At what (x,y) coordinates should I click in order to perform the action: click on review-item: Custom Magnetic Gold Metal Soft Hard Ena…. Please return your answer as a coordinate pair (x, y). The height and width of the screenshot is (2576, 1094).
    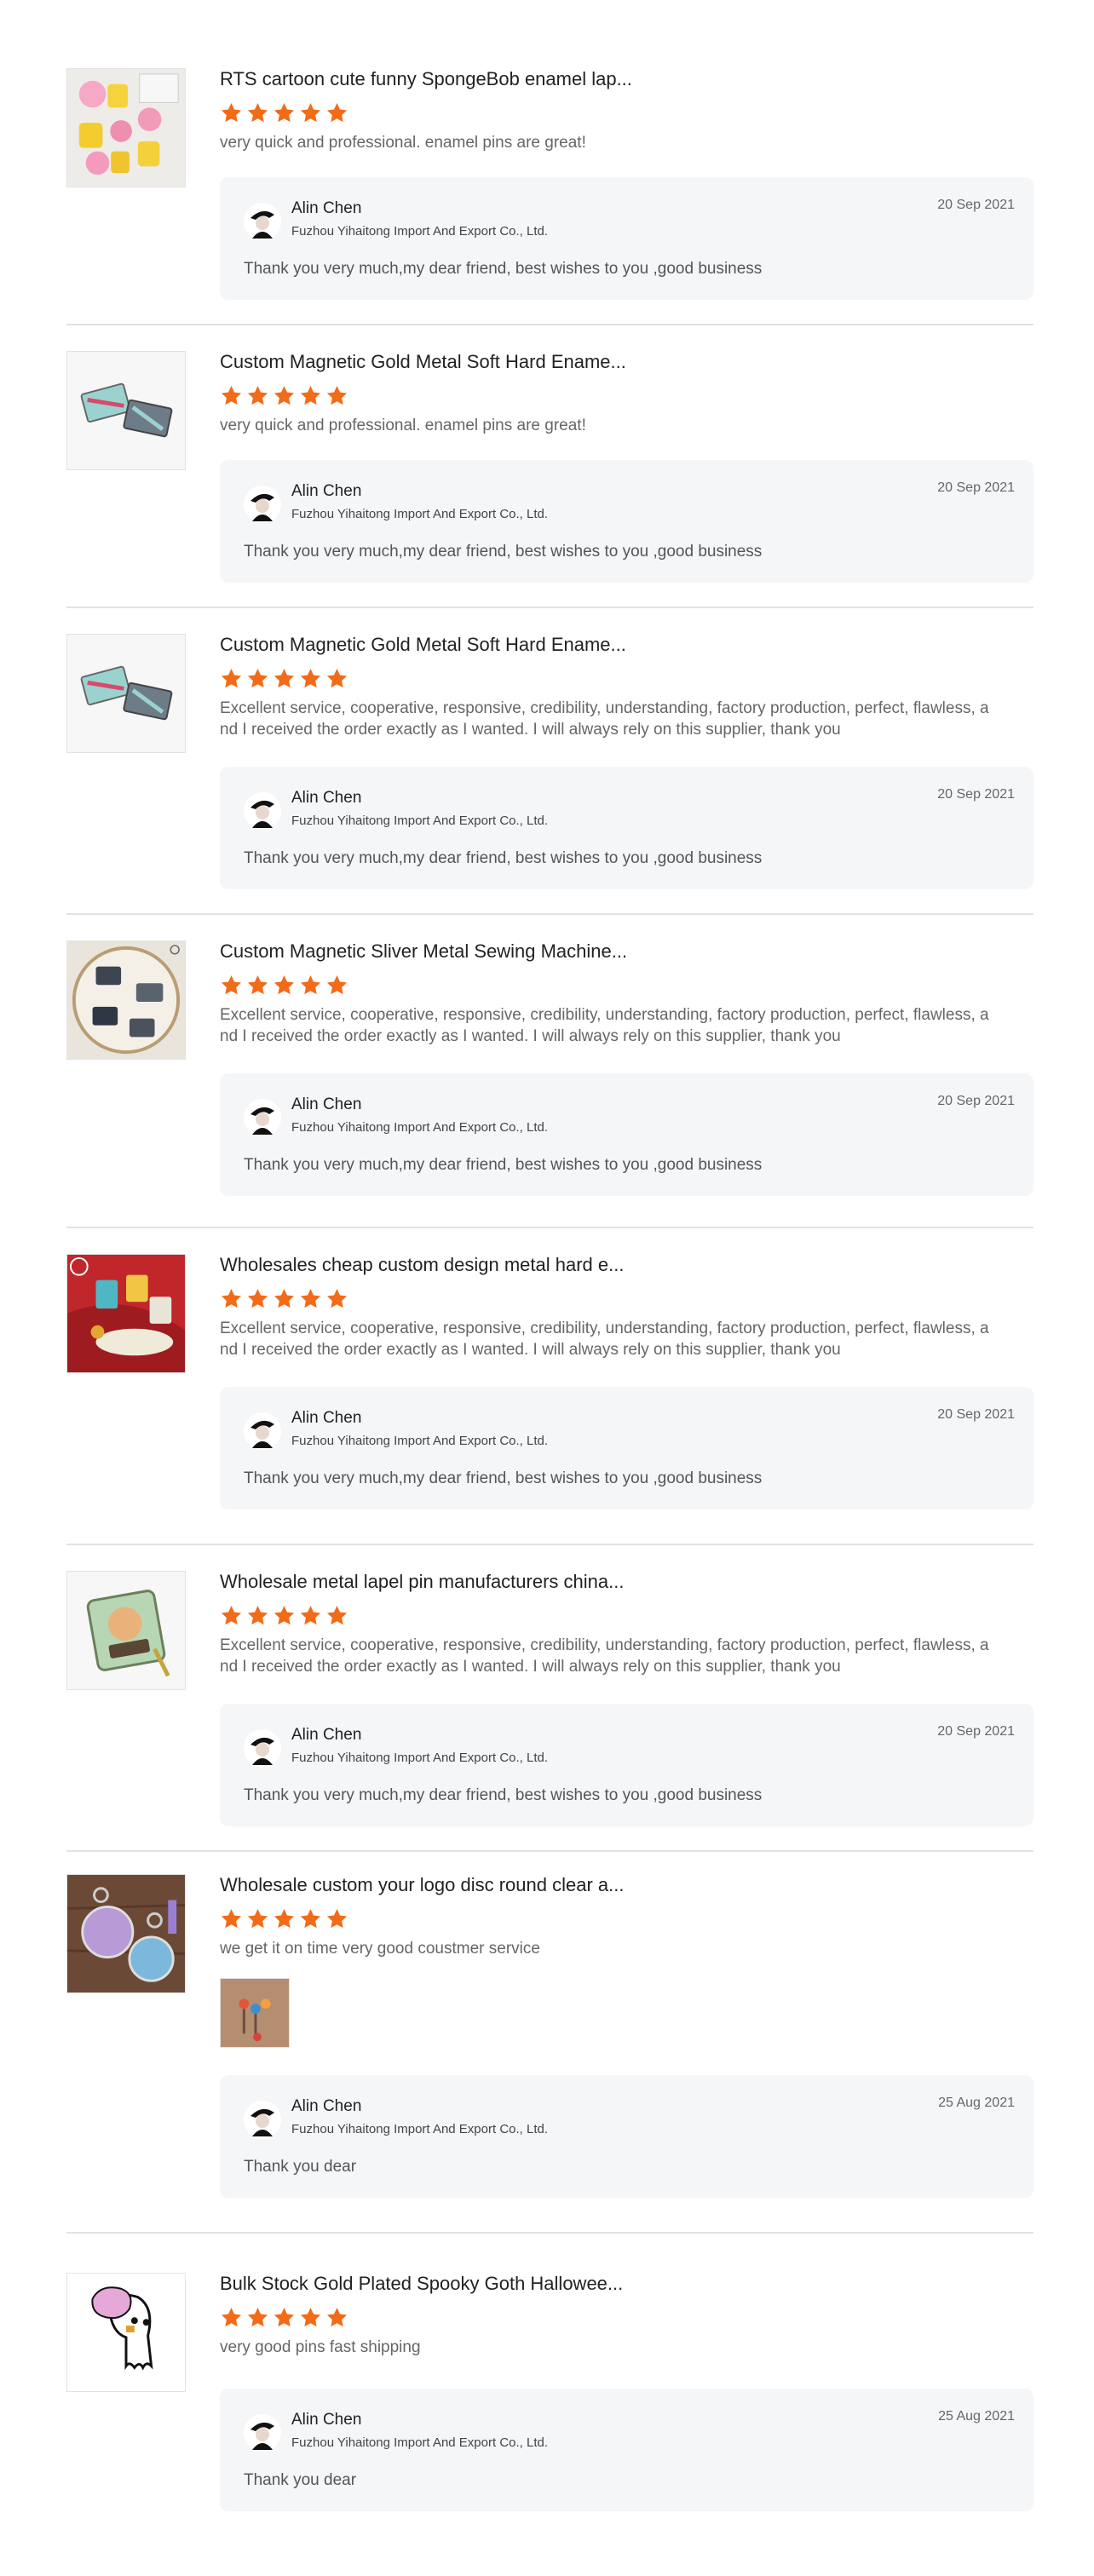
    Looking at the image, I should click on (550, 480).